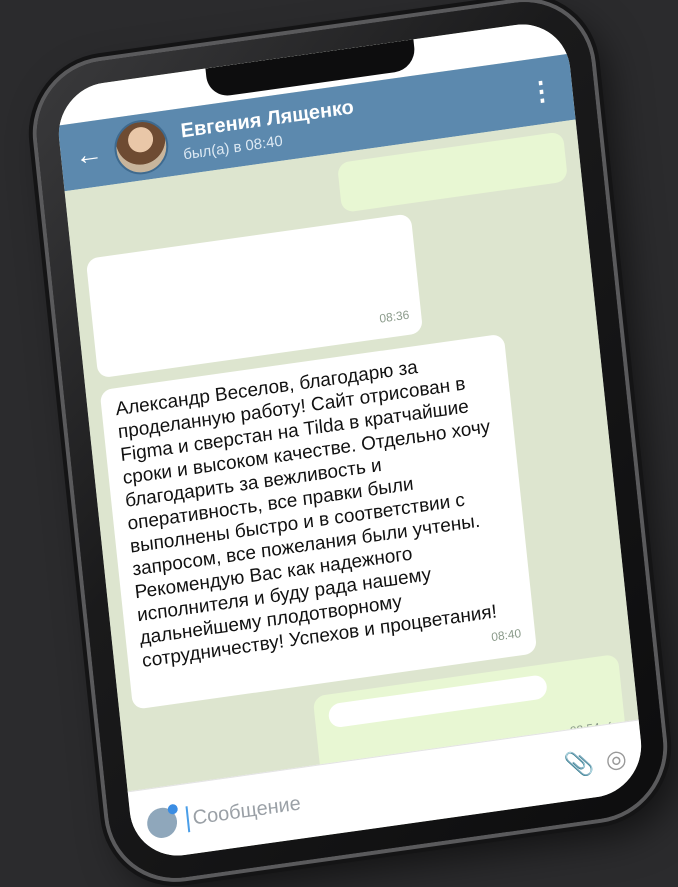 This screenshot has height=887, width=678. What do you see at coordinates (579, 764) in the screenshot?
I see `attach-icon: 📎` at bounding box center [579, 764].